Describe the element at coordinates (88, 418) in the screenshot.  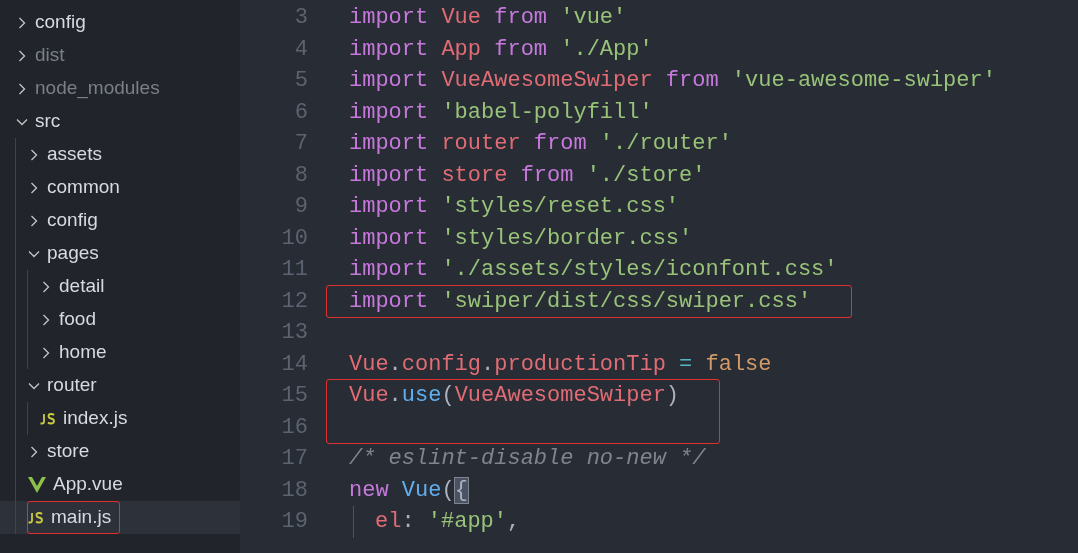
I see `tree-item: index.js` at that location.